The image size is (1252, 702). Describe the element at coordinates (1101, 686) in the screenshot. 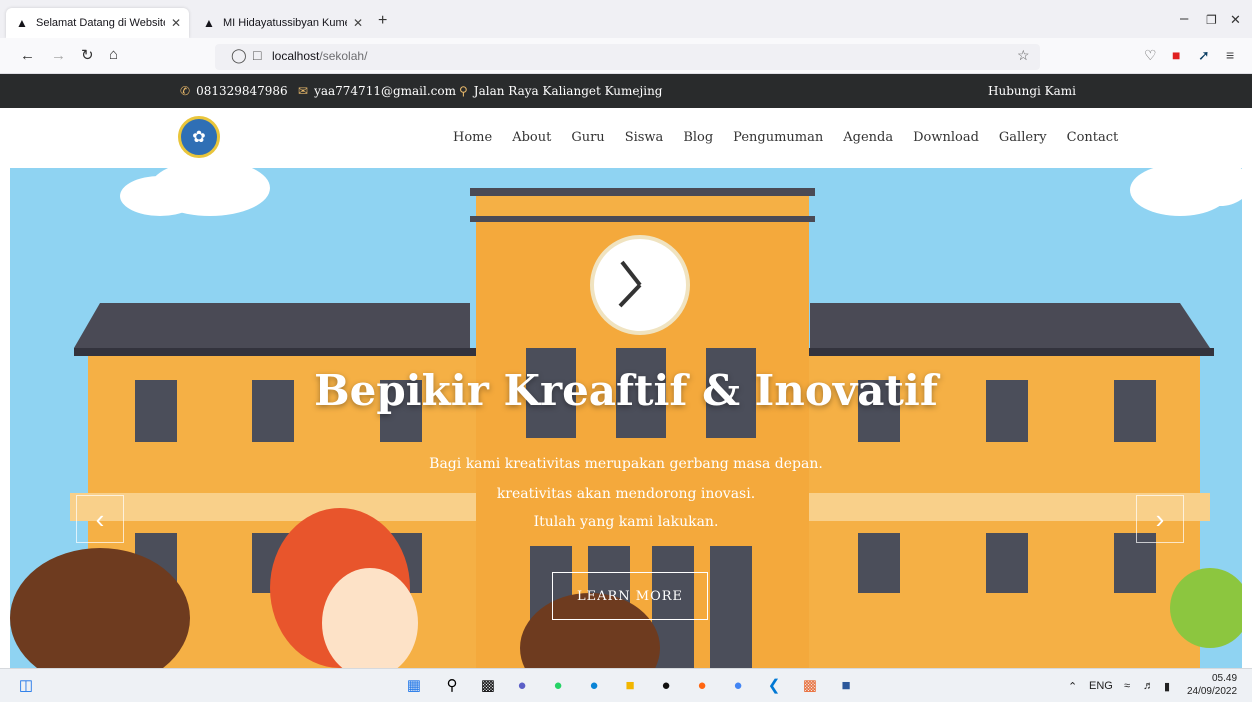

I see `language-indicator: ENG` at that location.